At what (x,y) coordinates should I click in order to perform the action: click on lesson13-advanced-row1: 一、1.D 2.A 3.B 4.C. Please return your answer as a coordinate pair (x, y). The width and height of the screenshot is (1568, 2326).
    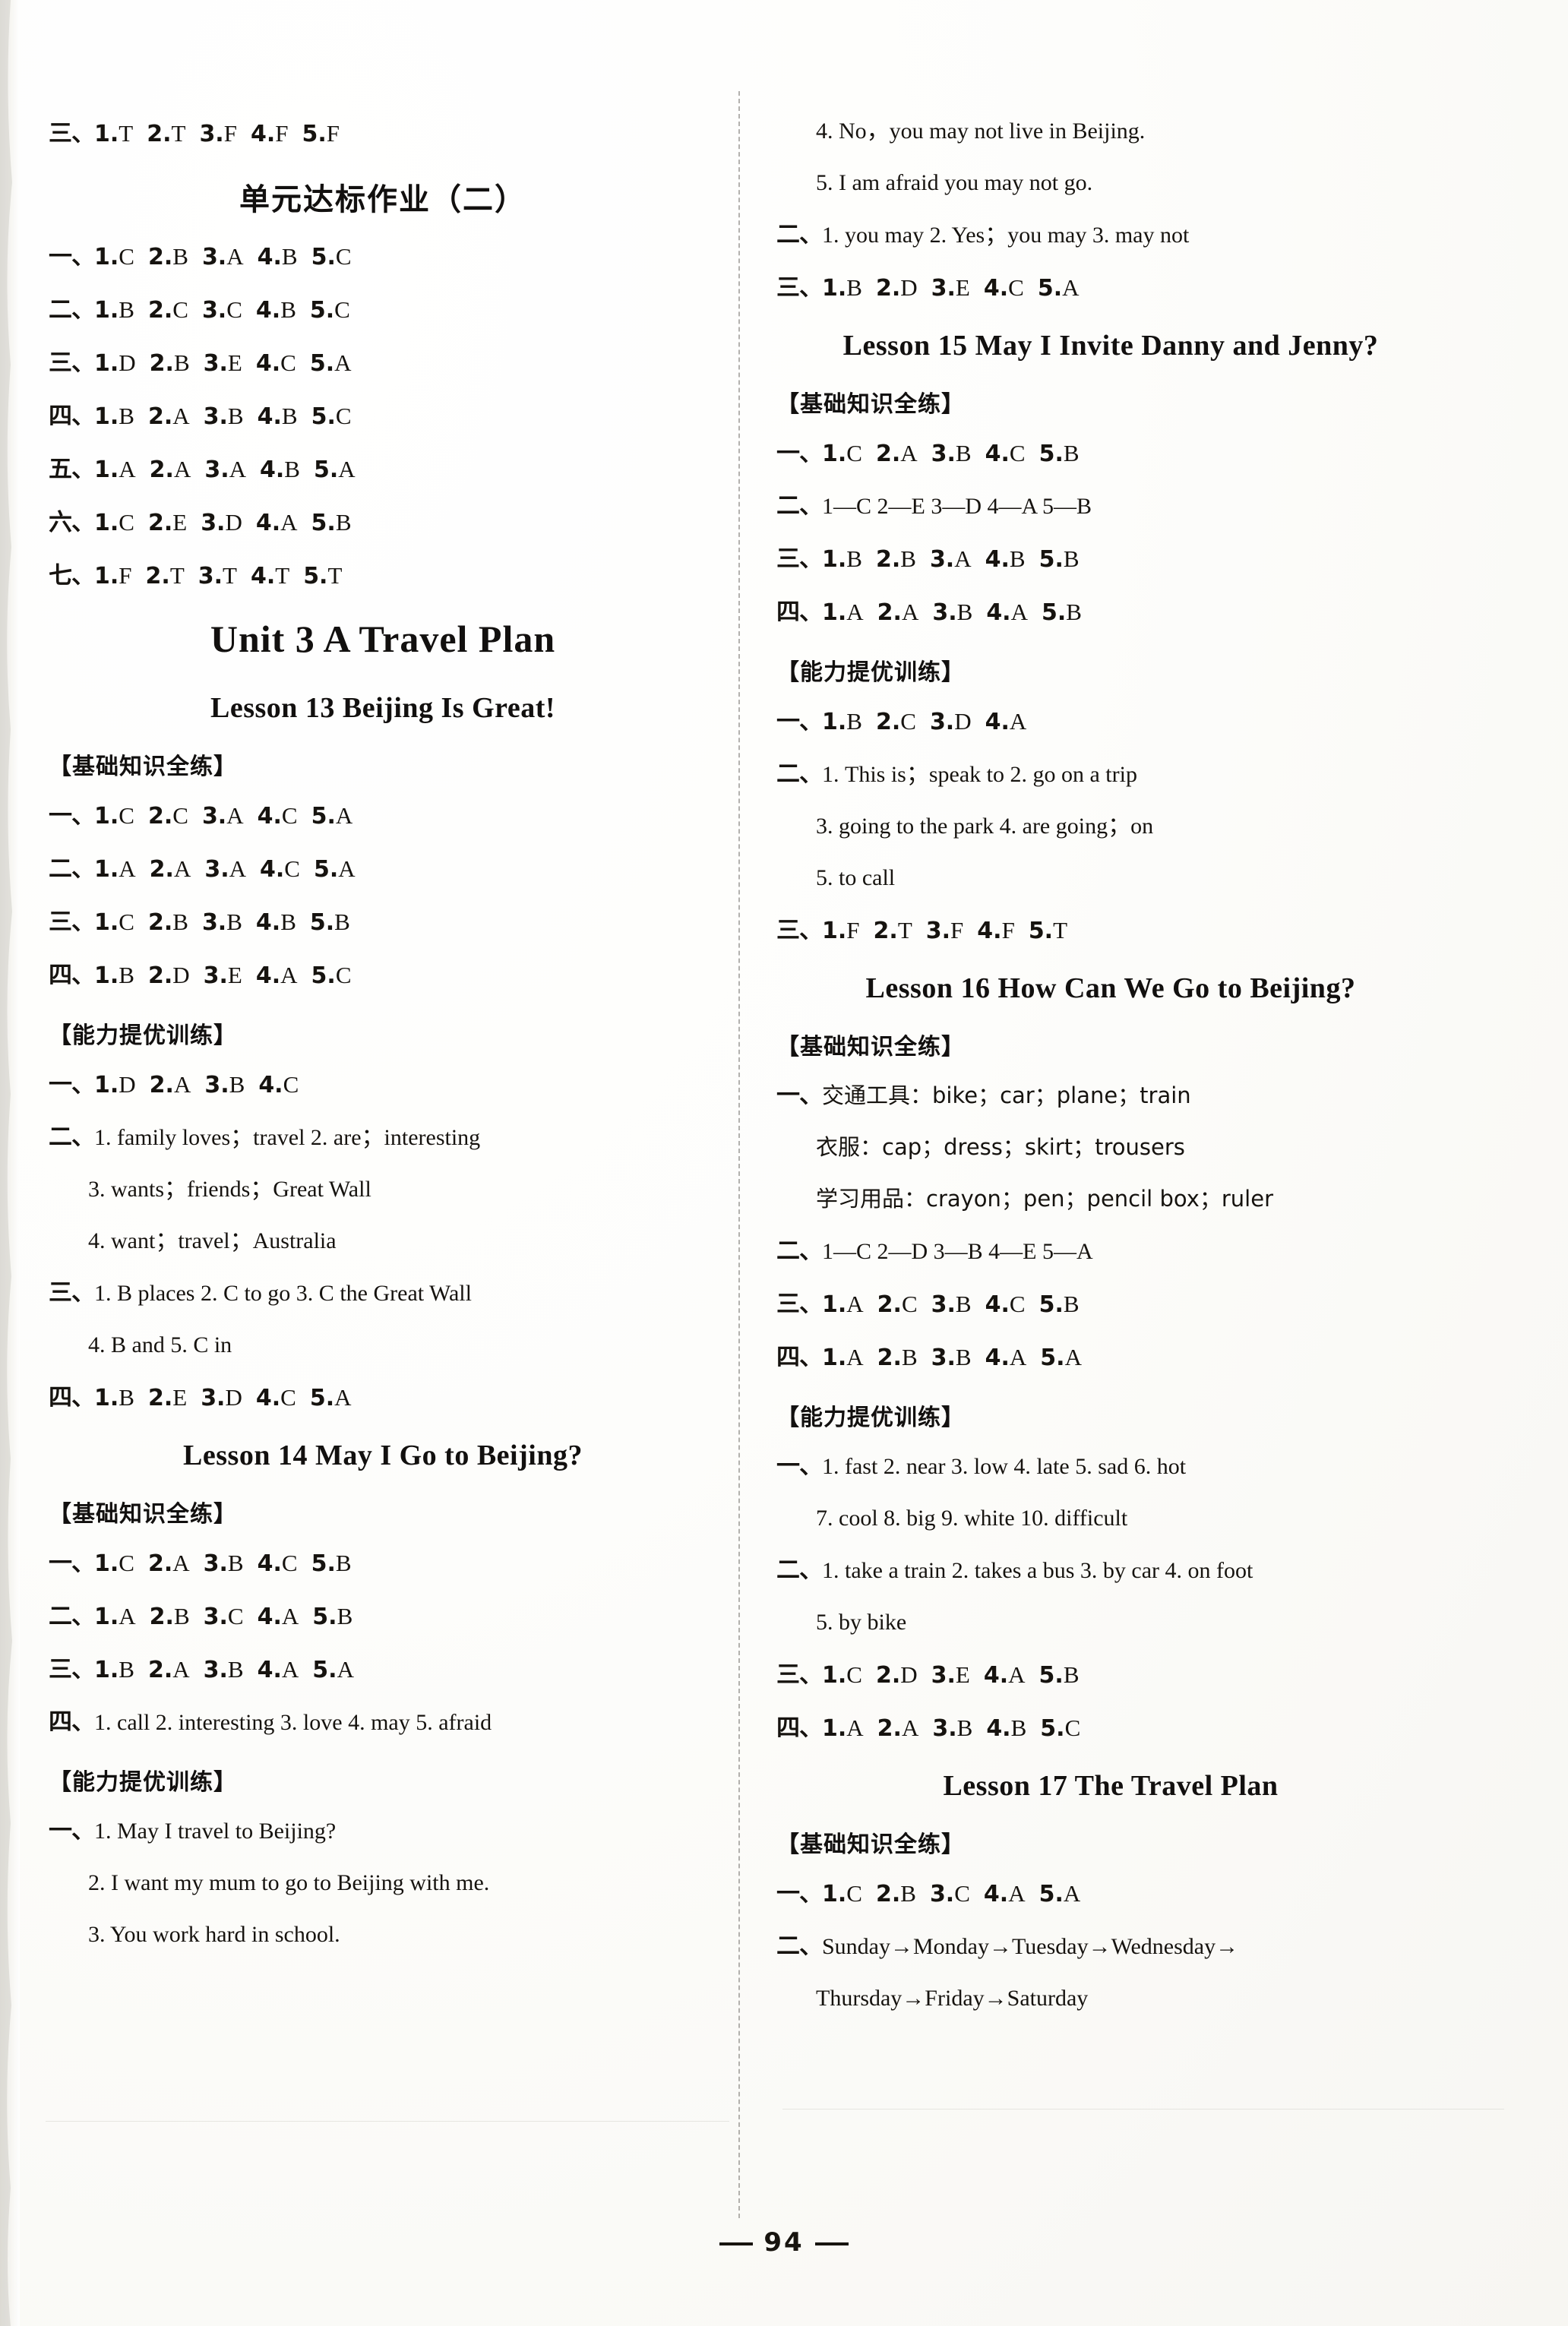
    Looking at the image, I should click on (383, 1085).